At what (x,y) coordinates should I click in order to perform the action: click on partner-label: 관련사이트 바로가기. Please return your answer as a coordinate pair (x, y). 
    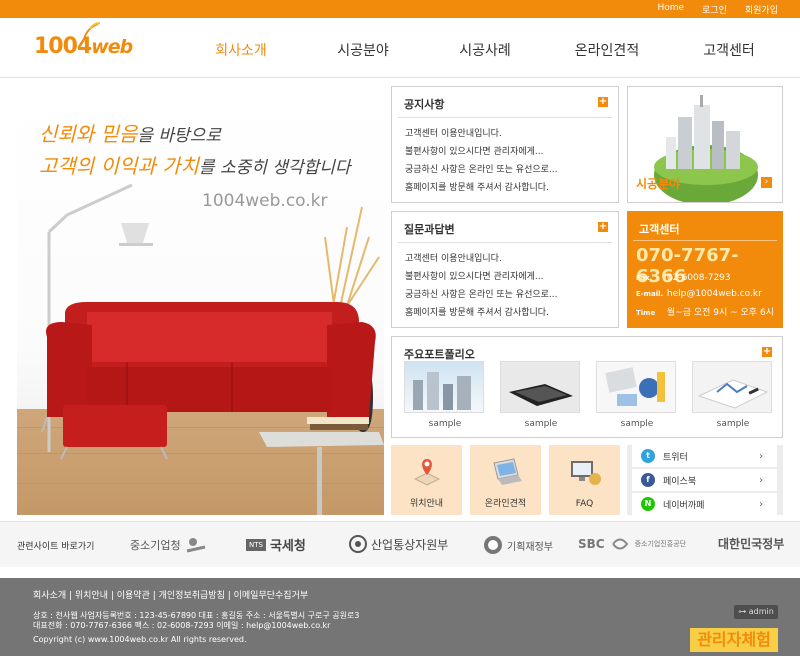
    Looking at the image, I should click on (56, 547).